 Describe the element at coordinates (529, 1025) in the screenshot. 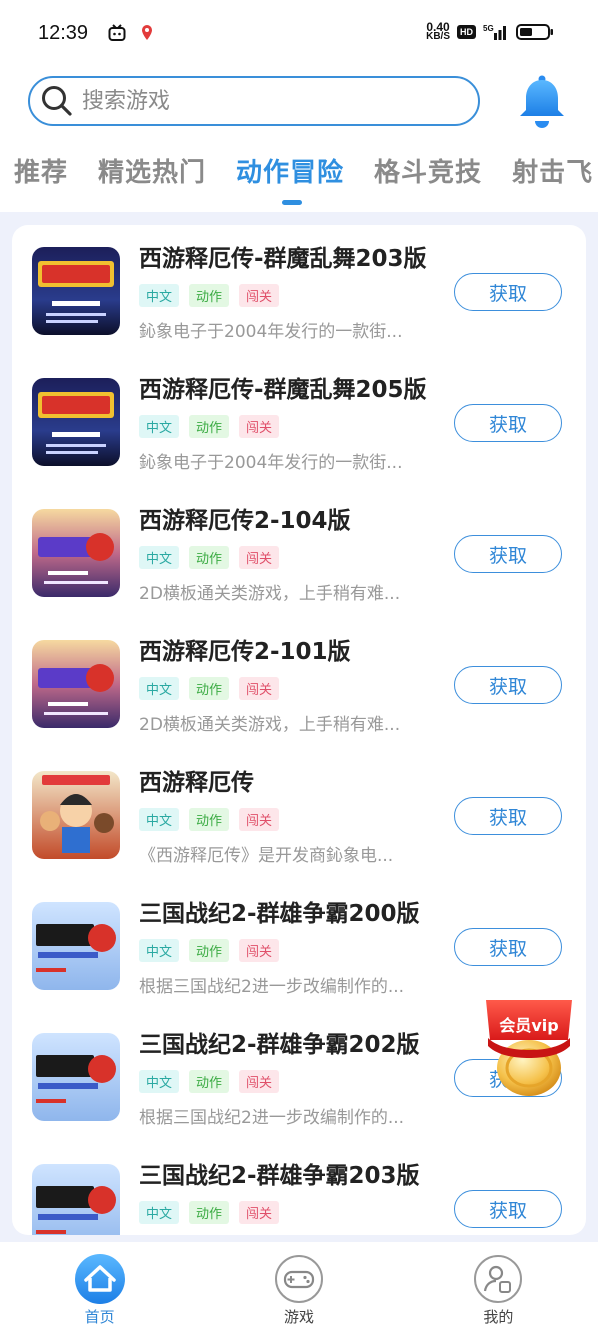

I see `vip-label: 会员vip` at that location.